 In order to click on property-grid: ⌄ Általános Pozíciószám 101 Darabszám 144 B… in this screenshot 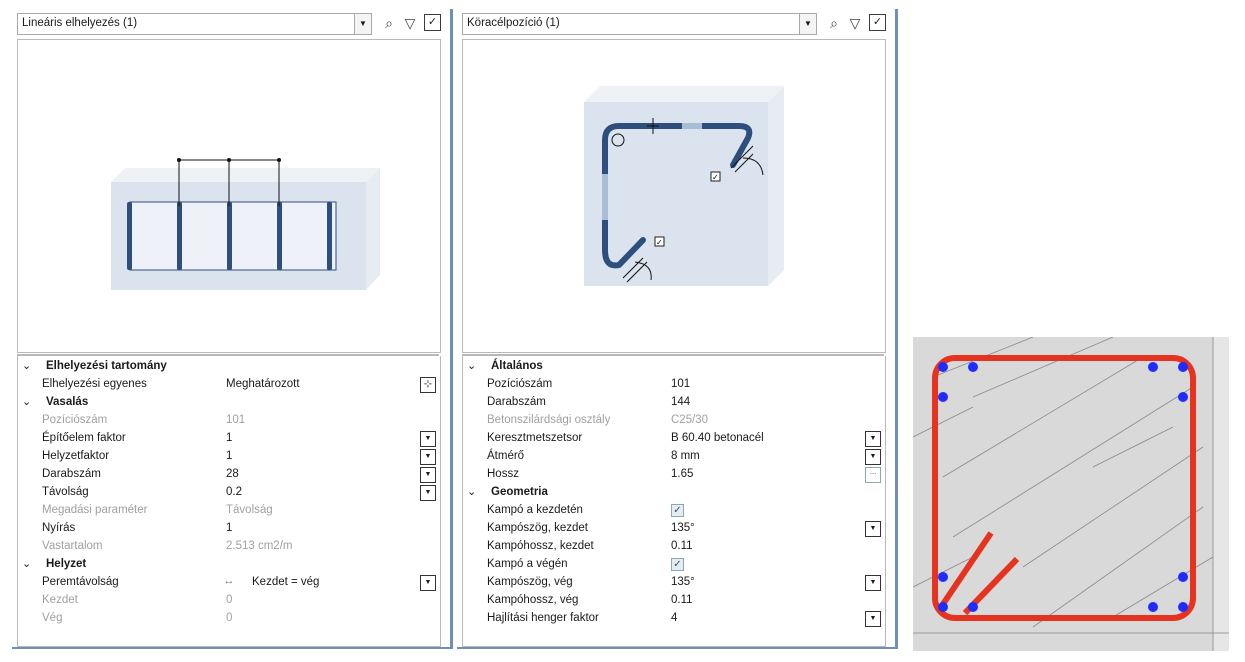, I will do `click(674, 501)`.